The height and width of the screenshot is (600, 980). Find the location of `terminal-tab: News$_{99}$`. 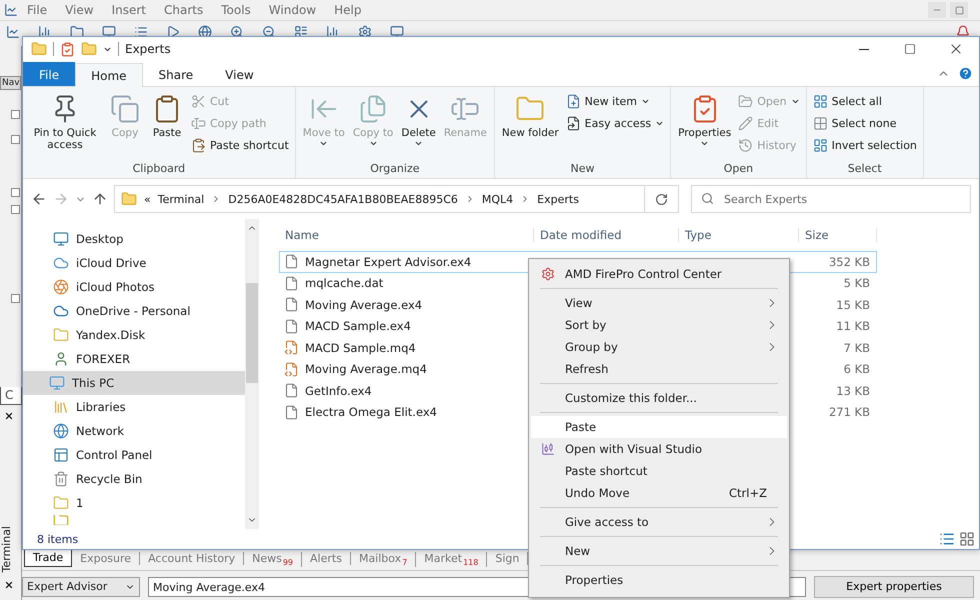

terminal-tab: News$_{99}$ is located at coordinates (273, 560).